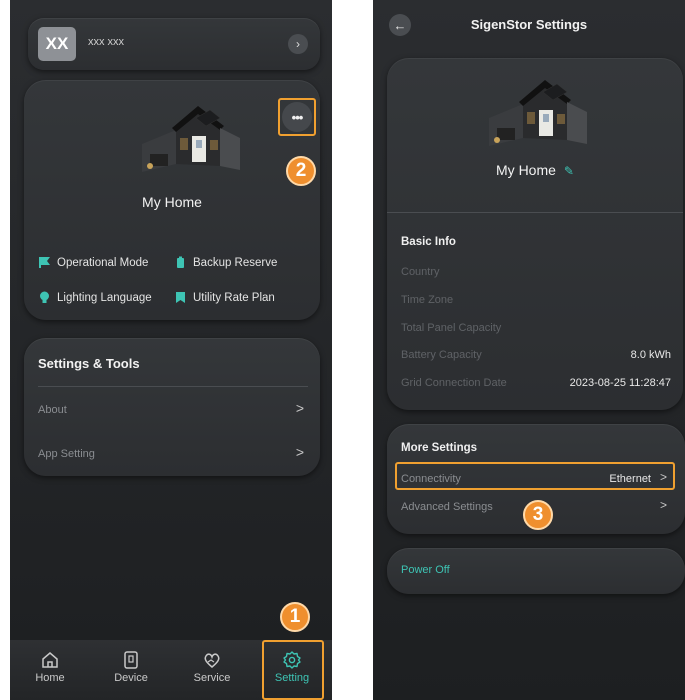 The width and height of the screenshot is (685, 700). What do you see at coordinates (172, 407) in the screenshot?
I see `settings-tools-card: Settings & Tools About > App Setting >` at bounding box center [172, 407].